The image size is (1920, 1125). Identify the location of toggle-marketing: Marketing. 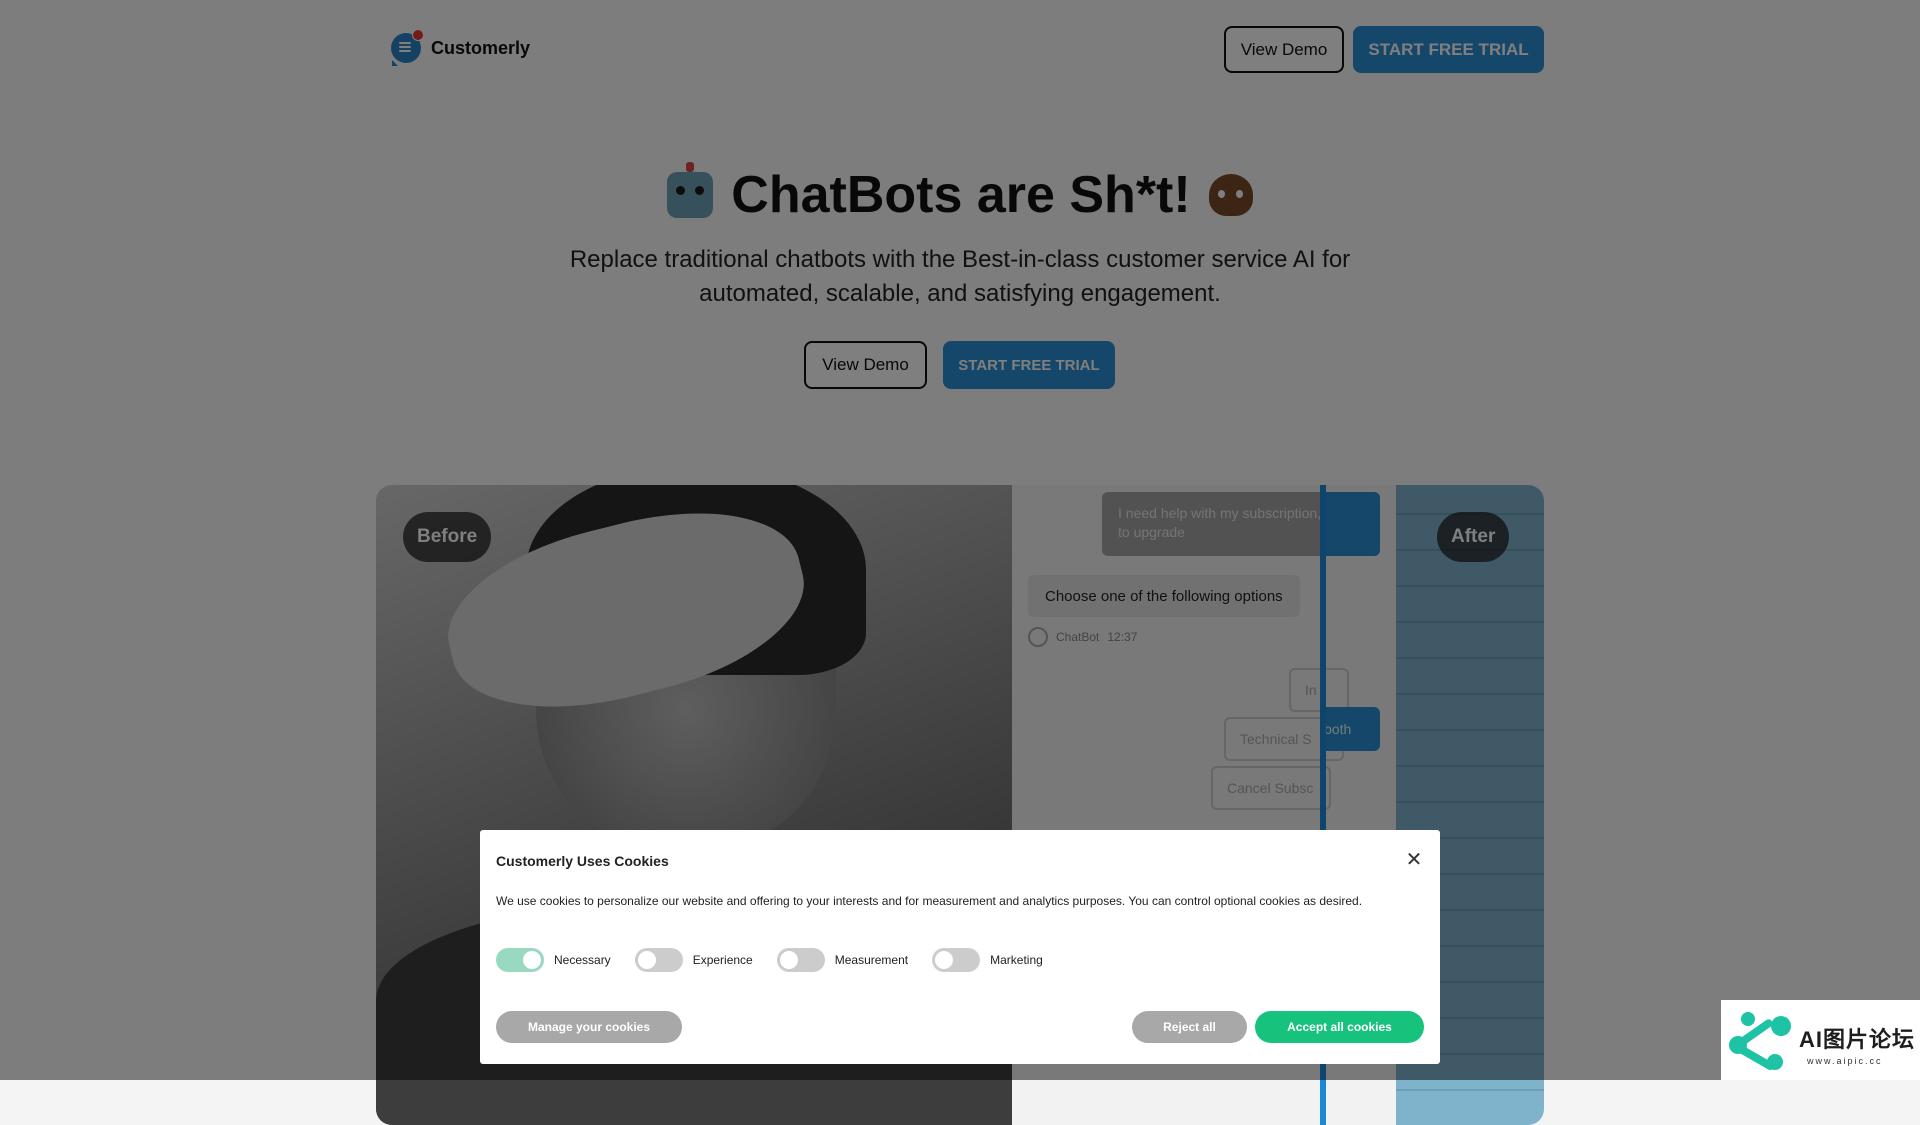
(987, 960).